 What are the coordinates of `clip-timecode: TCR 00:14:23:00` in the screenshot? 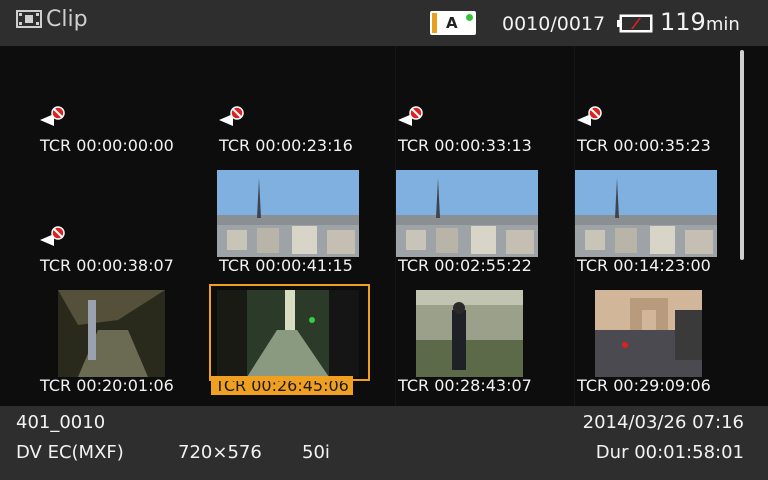 It's located at (644, 265).